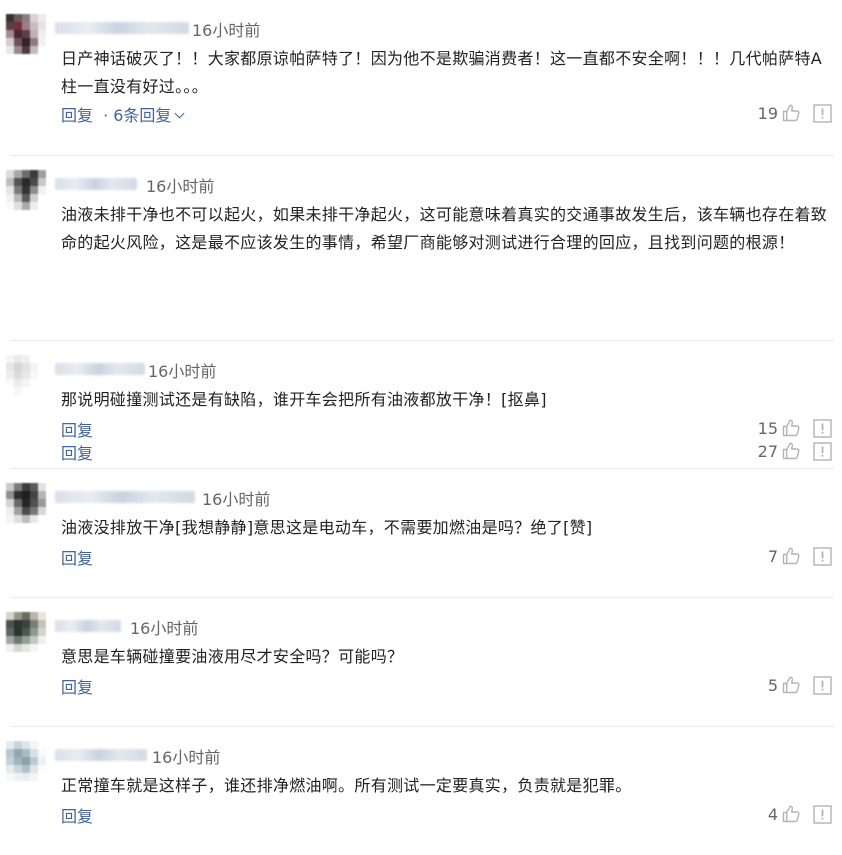  Describe the element at coordinates (346, 785) in the screenshot. I see `comment-text: 正常撞车就是这样子，谁还排净燃油啊。所有测试一定要真实，负责就是犯罪。` at that location.